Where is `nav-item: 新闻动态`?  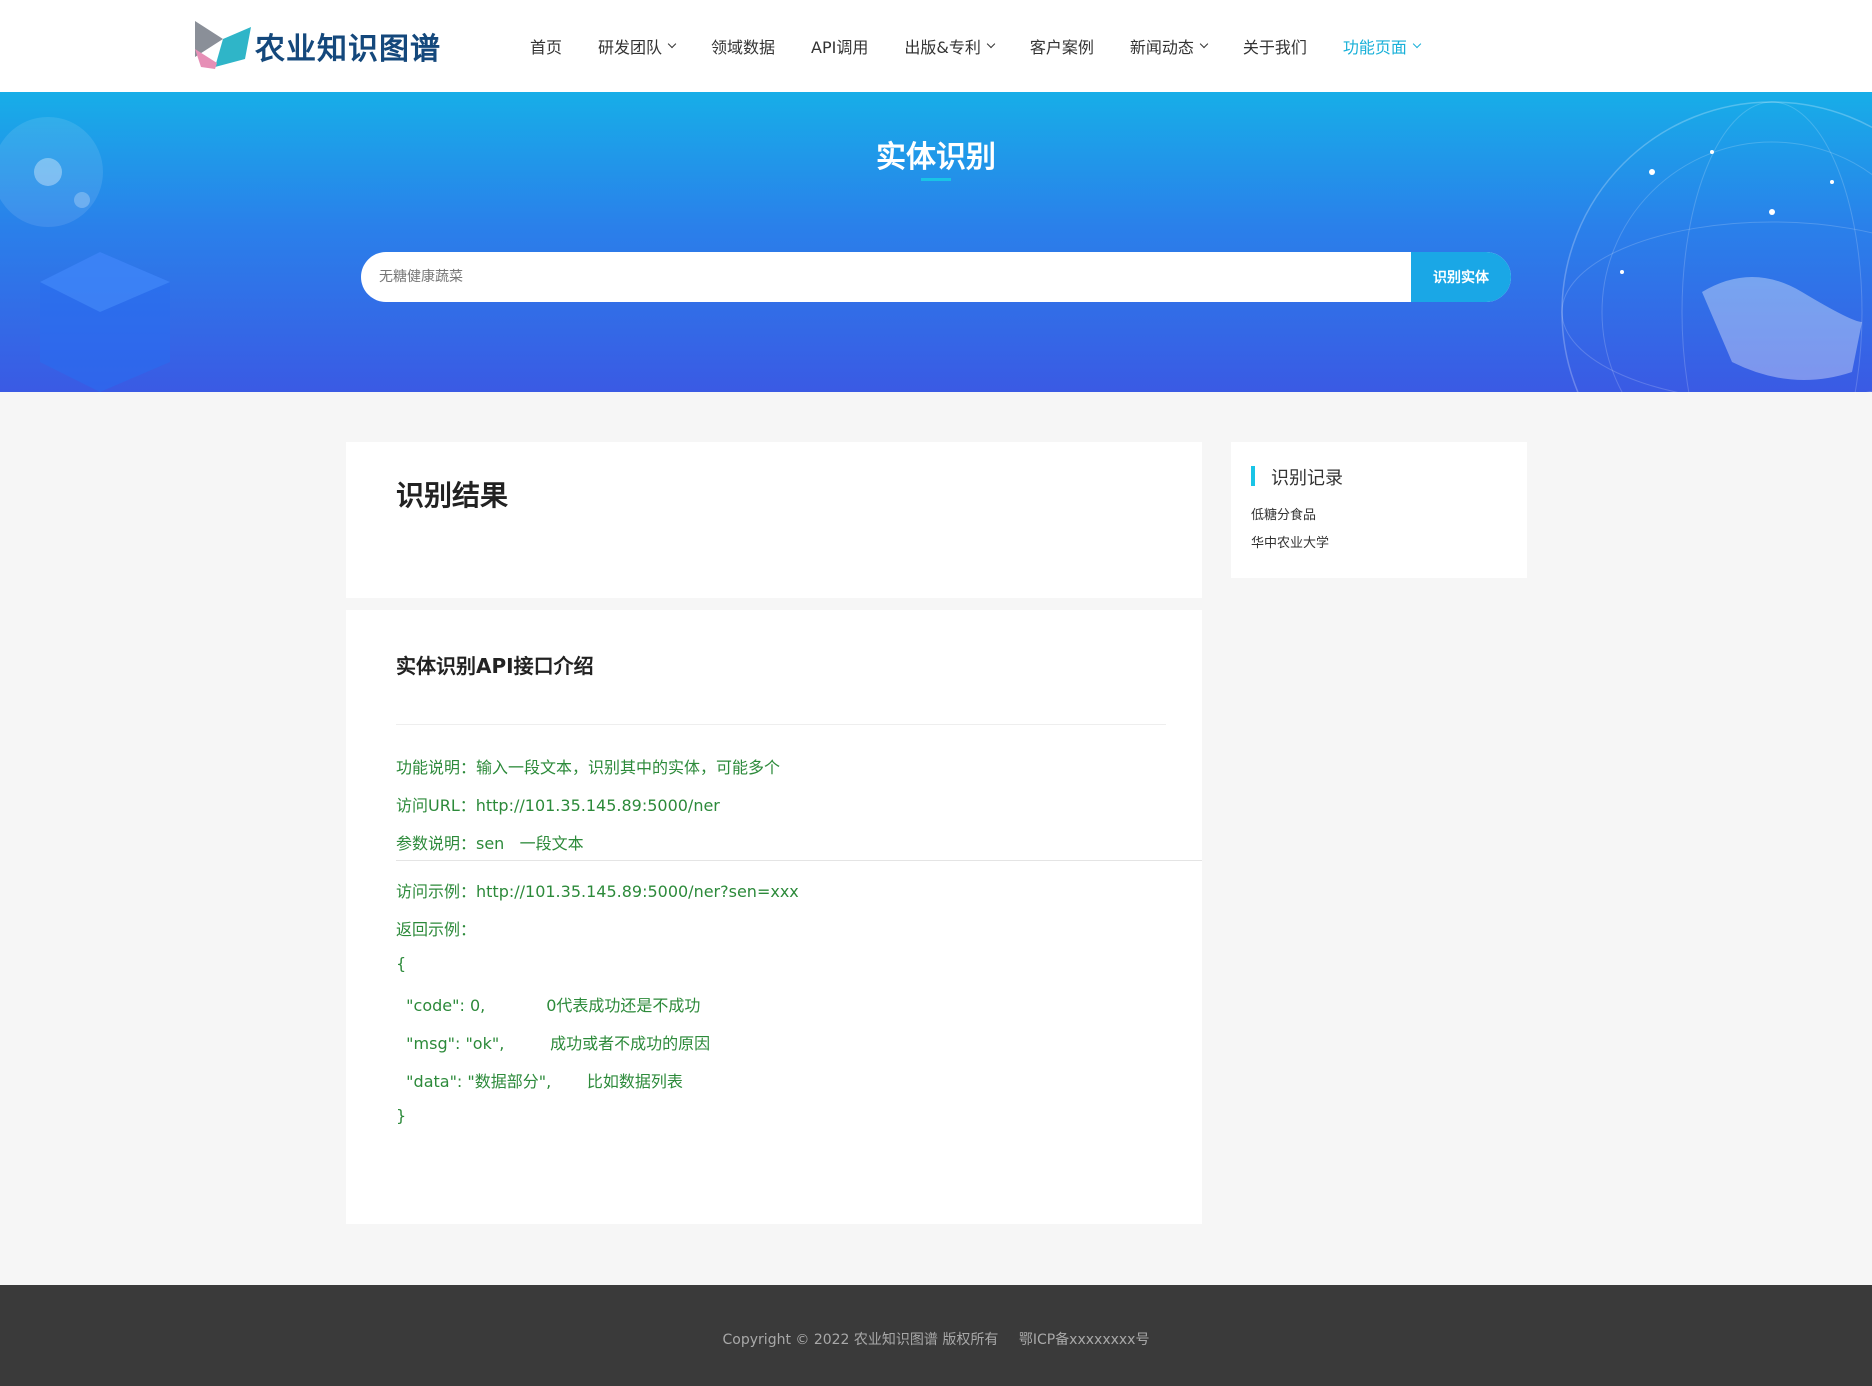 nav-item: 新闻动态 is located at coordinates (1169, 46).